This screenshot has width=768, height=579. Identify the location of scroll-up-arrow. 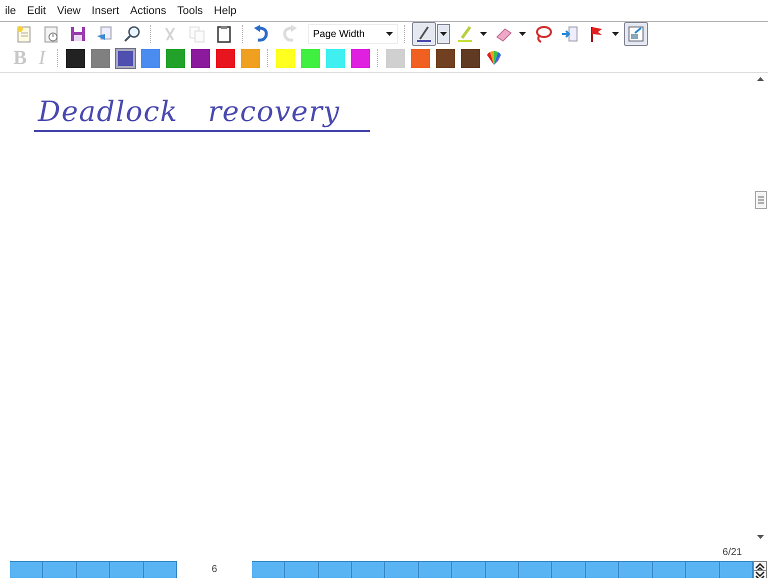
(760, 79).